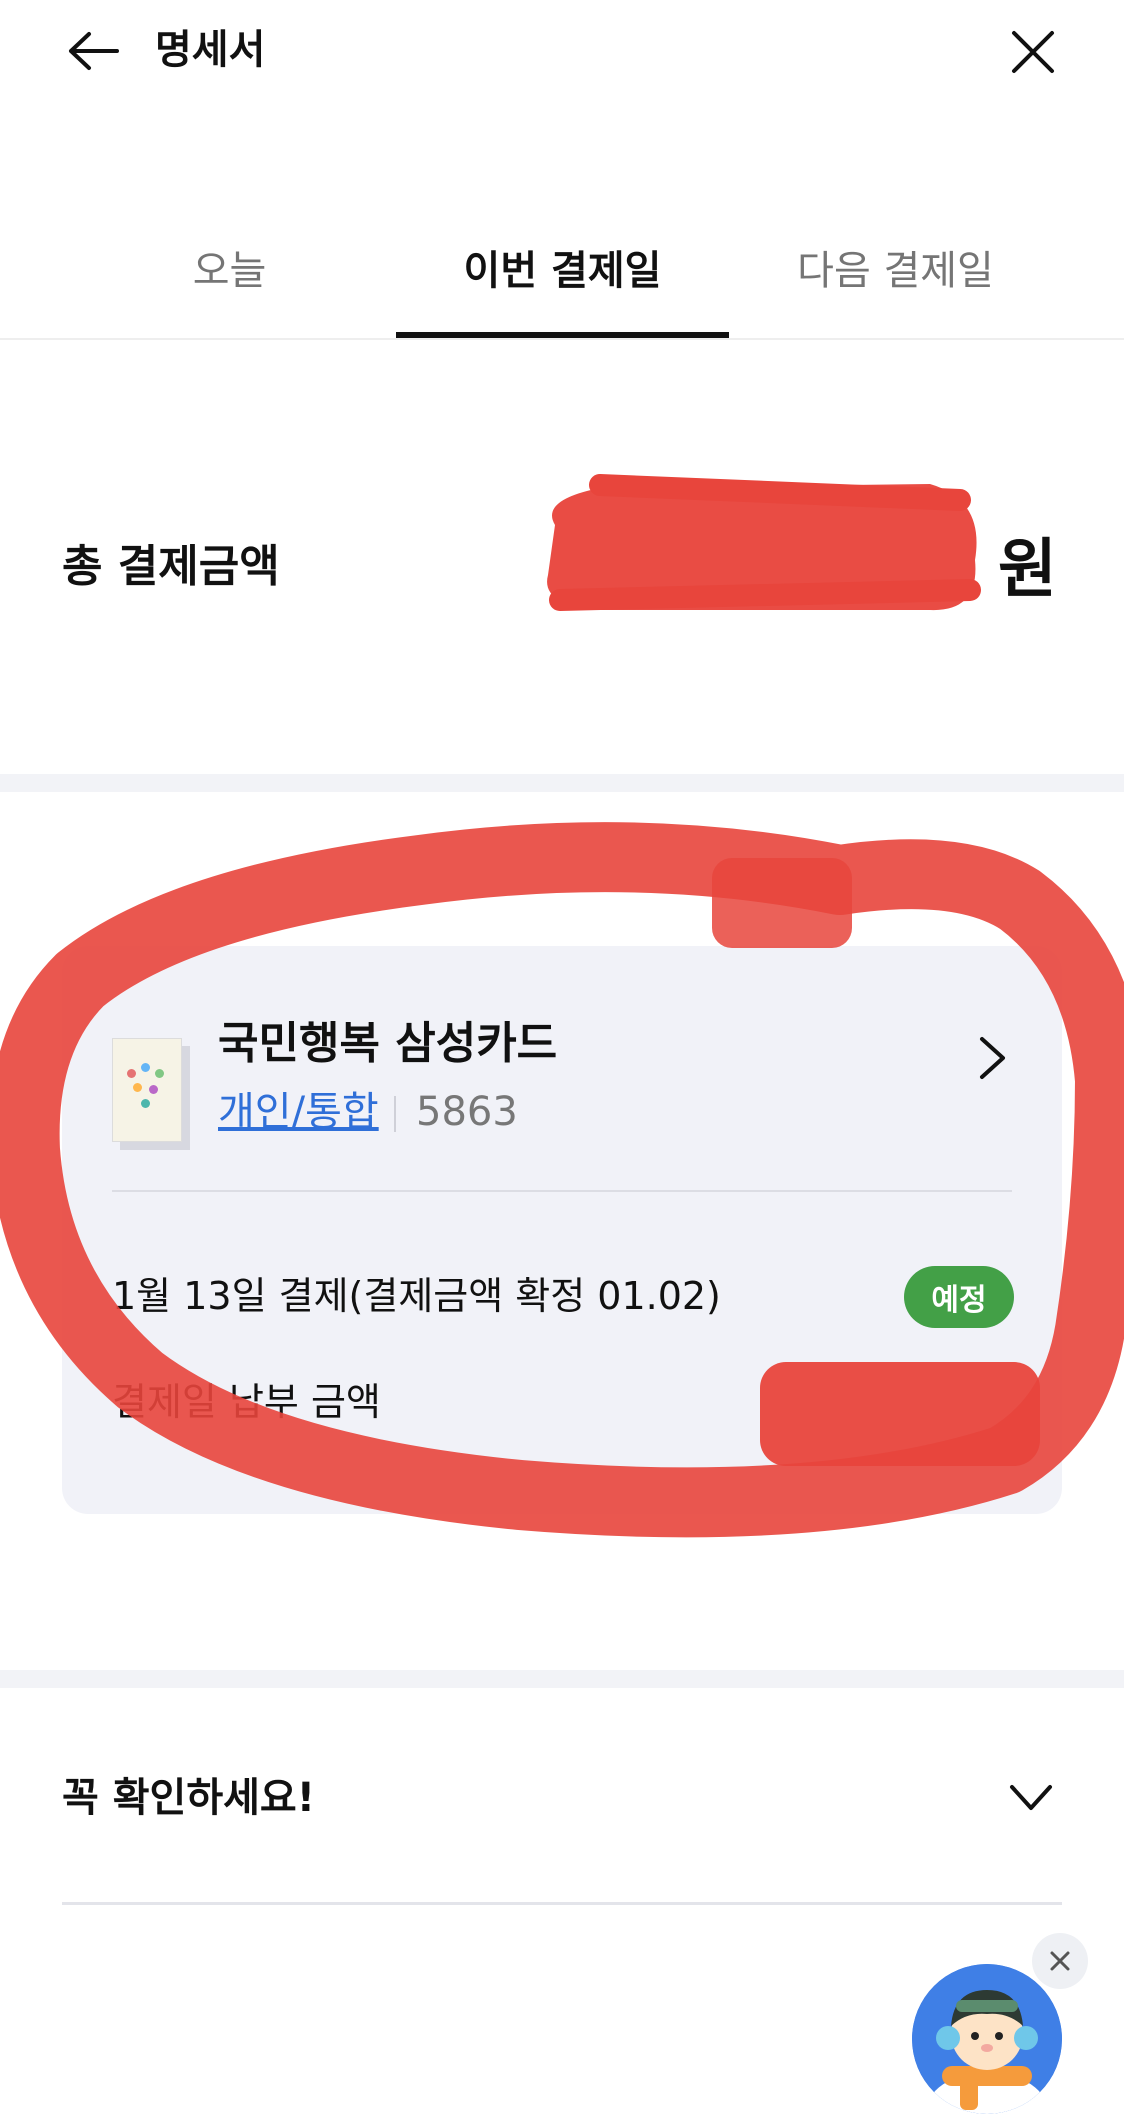 The width and height of the screenshot is (1124, 2127). Describe the element at coordinates (298, 1112) in the screenshot. I see `card-type-link: 개인/통합` at that location.